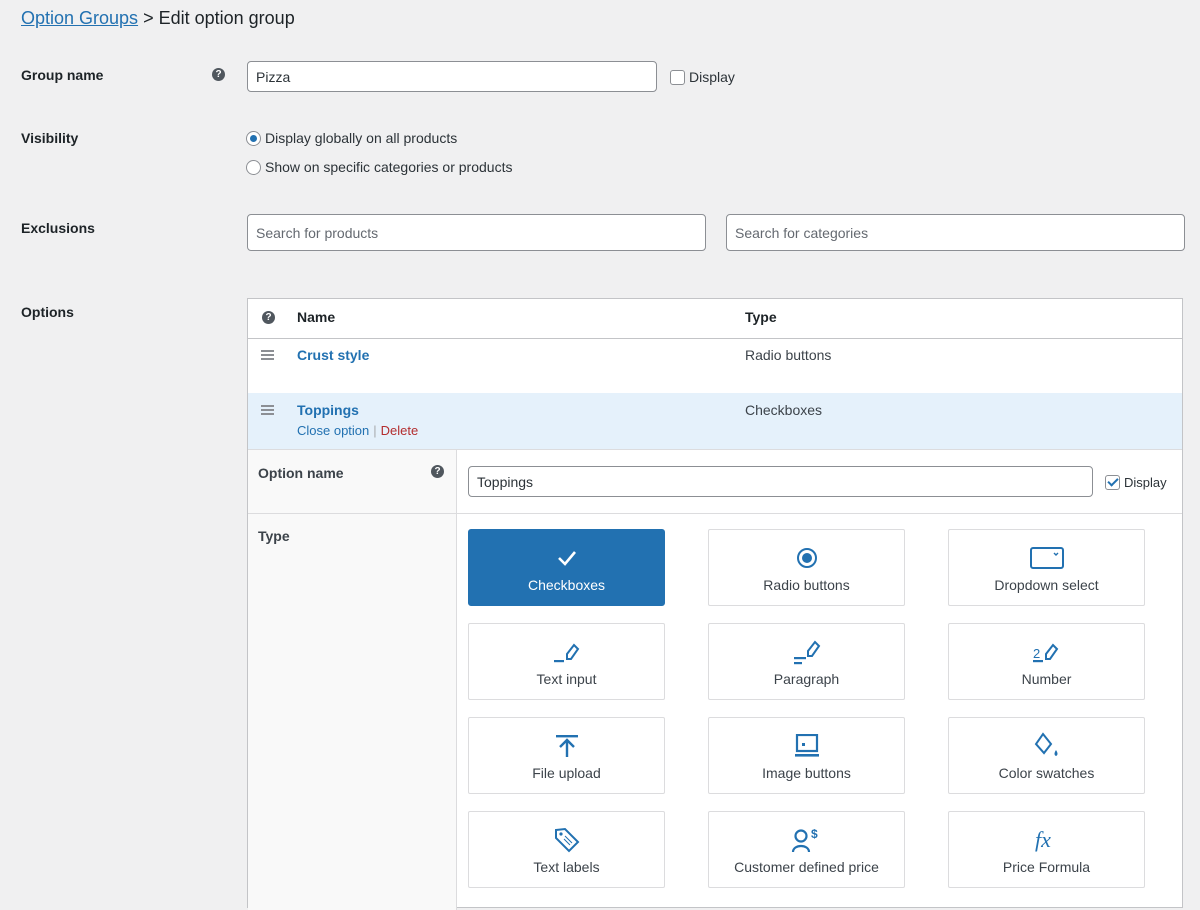 This screenshot has width=1200, height=910. Describe the element at coordinates (389, 167) in the screenshot. I see `visibility-option-label: Show on specific categories or products` at that location.